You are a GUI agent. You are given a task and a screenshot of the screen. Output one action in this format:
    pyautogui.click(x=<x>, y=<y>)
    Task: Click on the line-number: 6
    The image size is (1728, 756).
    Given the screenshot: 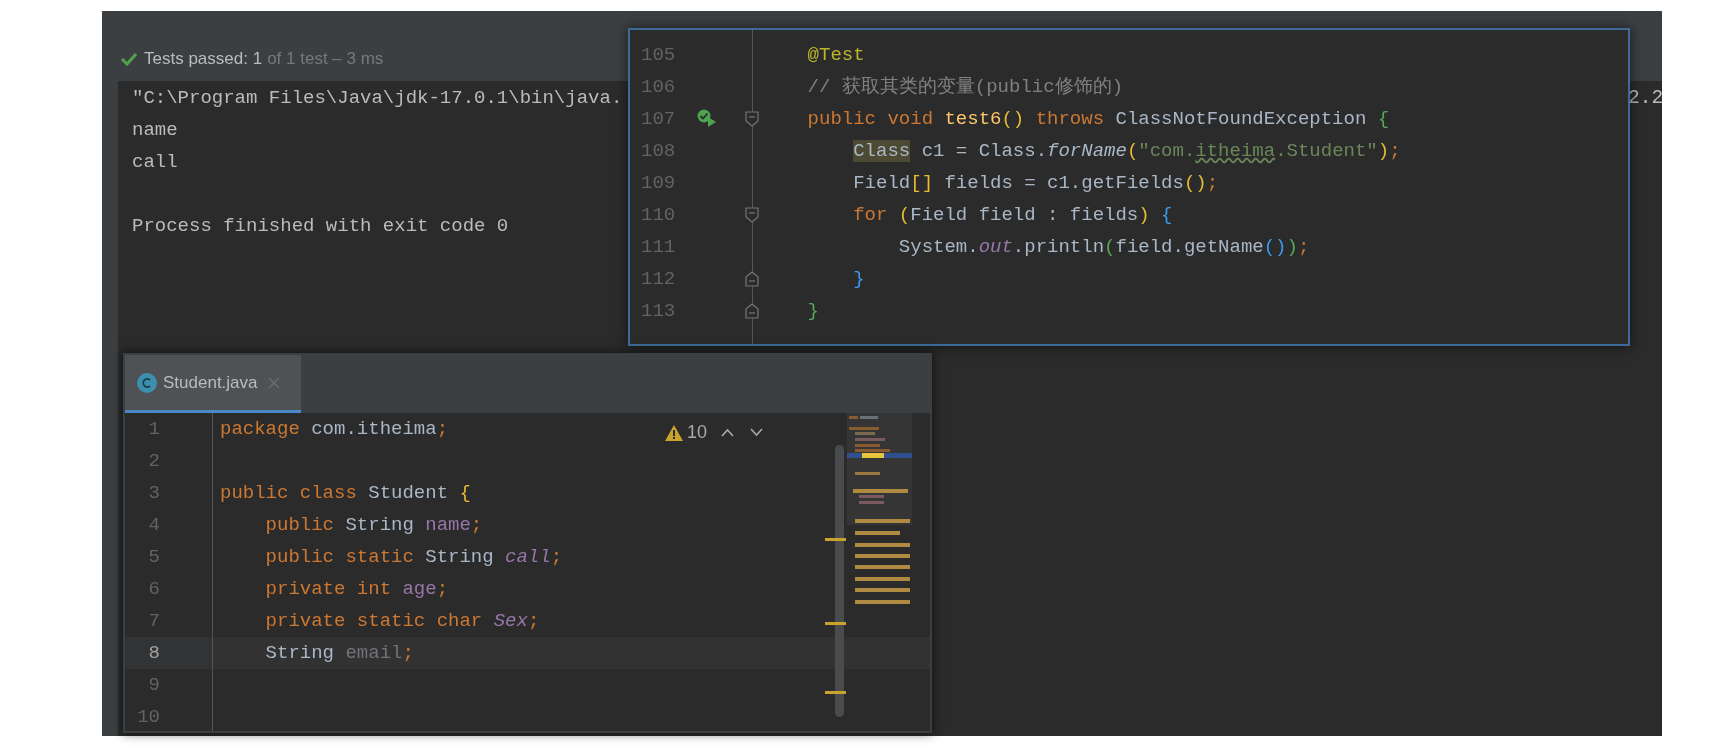 What is the action you would take?
    pyautogui.click(x=154, y=589)
    